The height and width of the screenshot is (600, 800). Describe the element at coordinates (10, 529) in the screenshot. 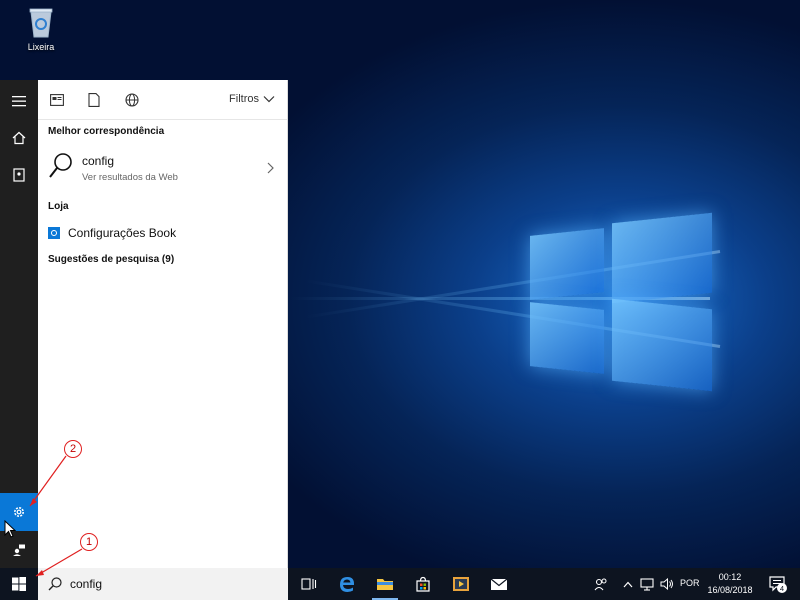

I see `mouse-cursor-icon` at that location.